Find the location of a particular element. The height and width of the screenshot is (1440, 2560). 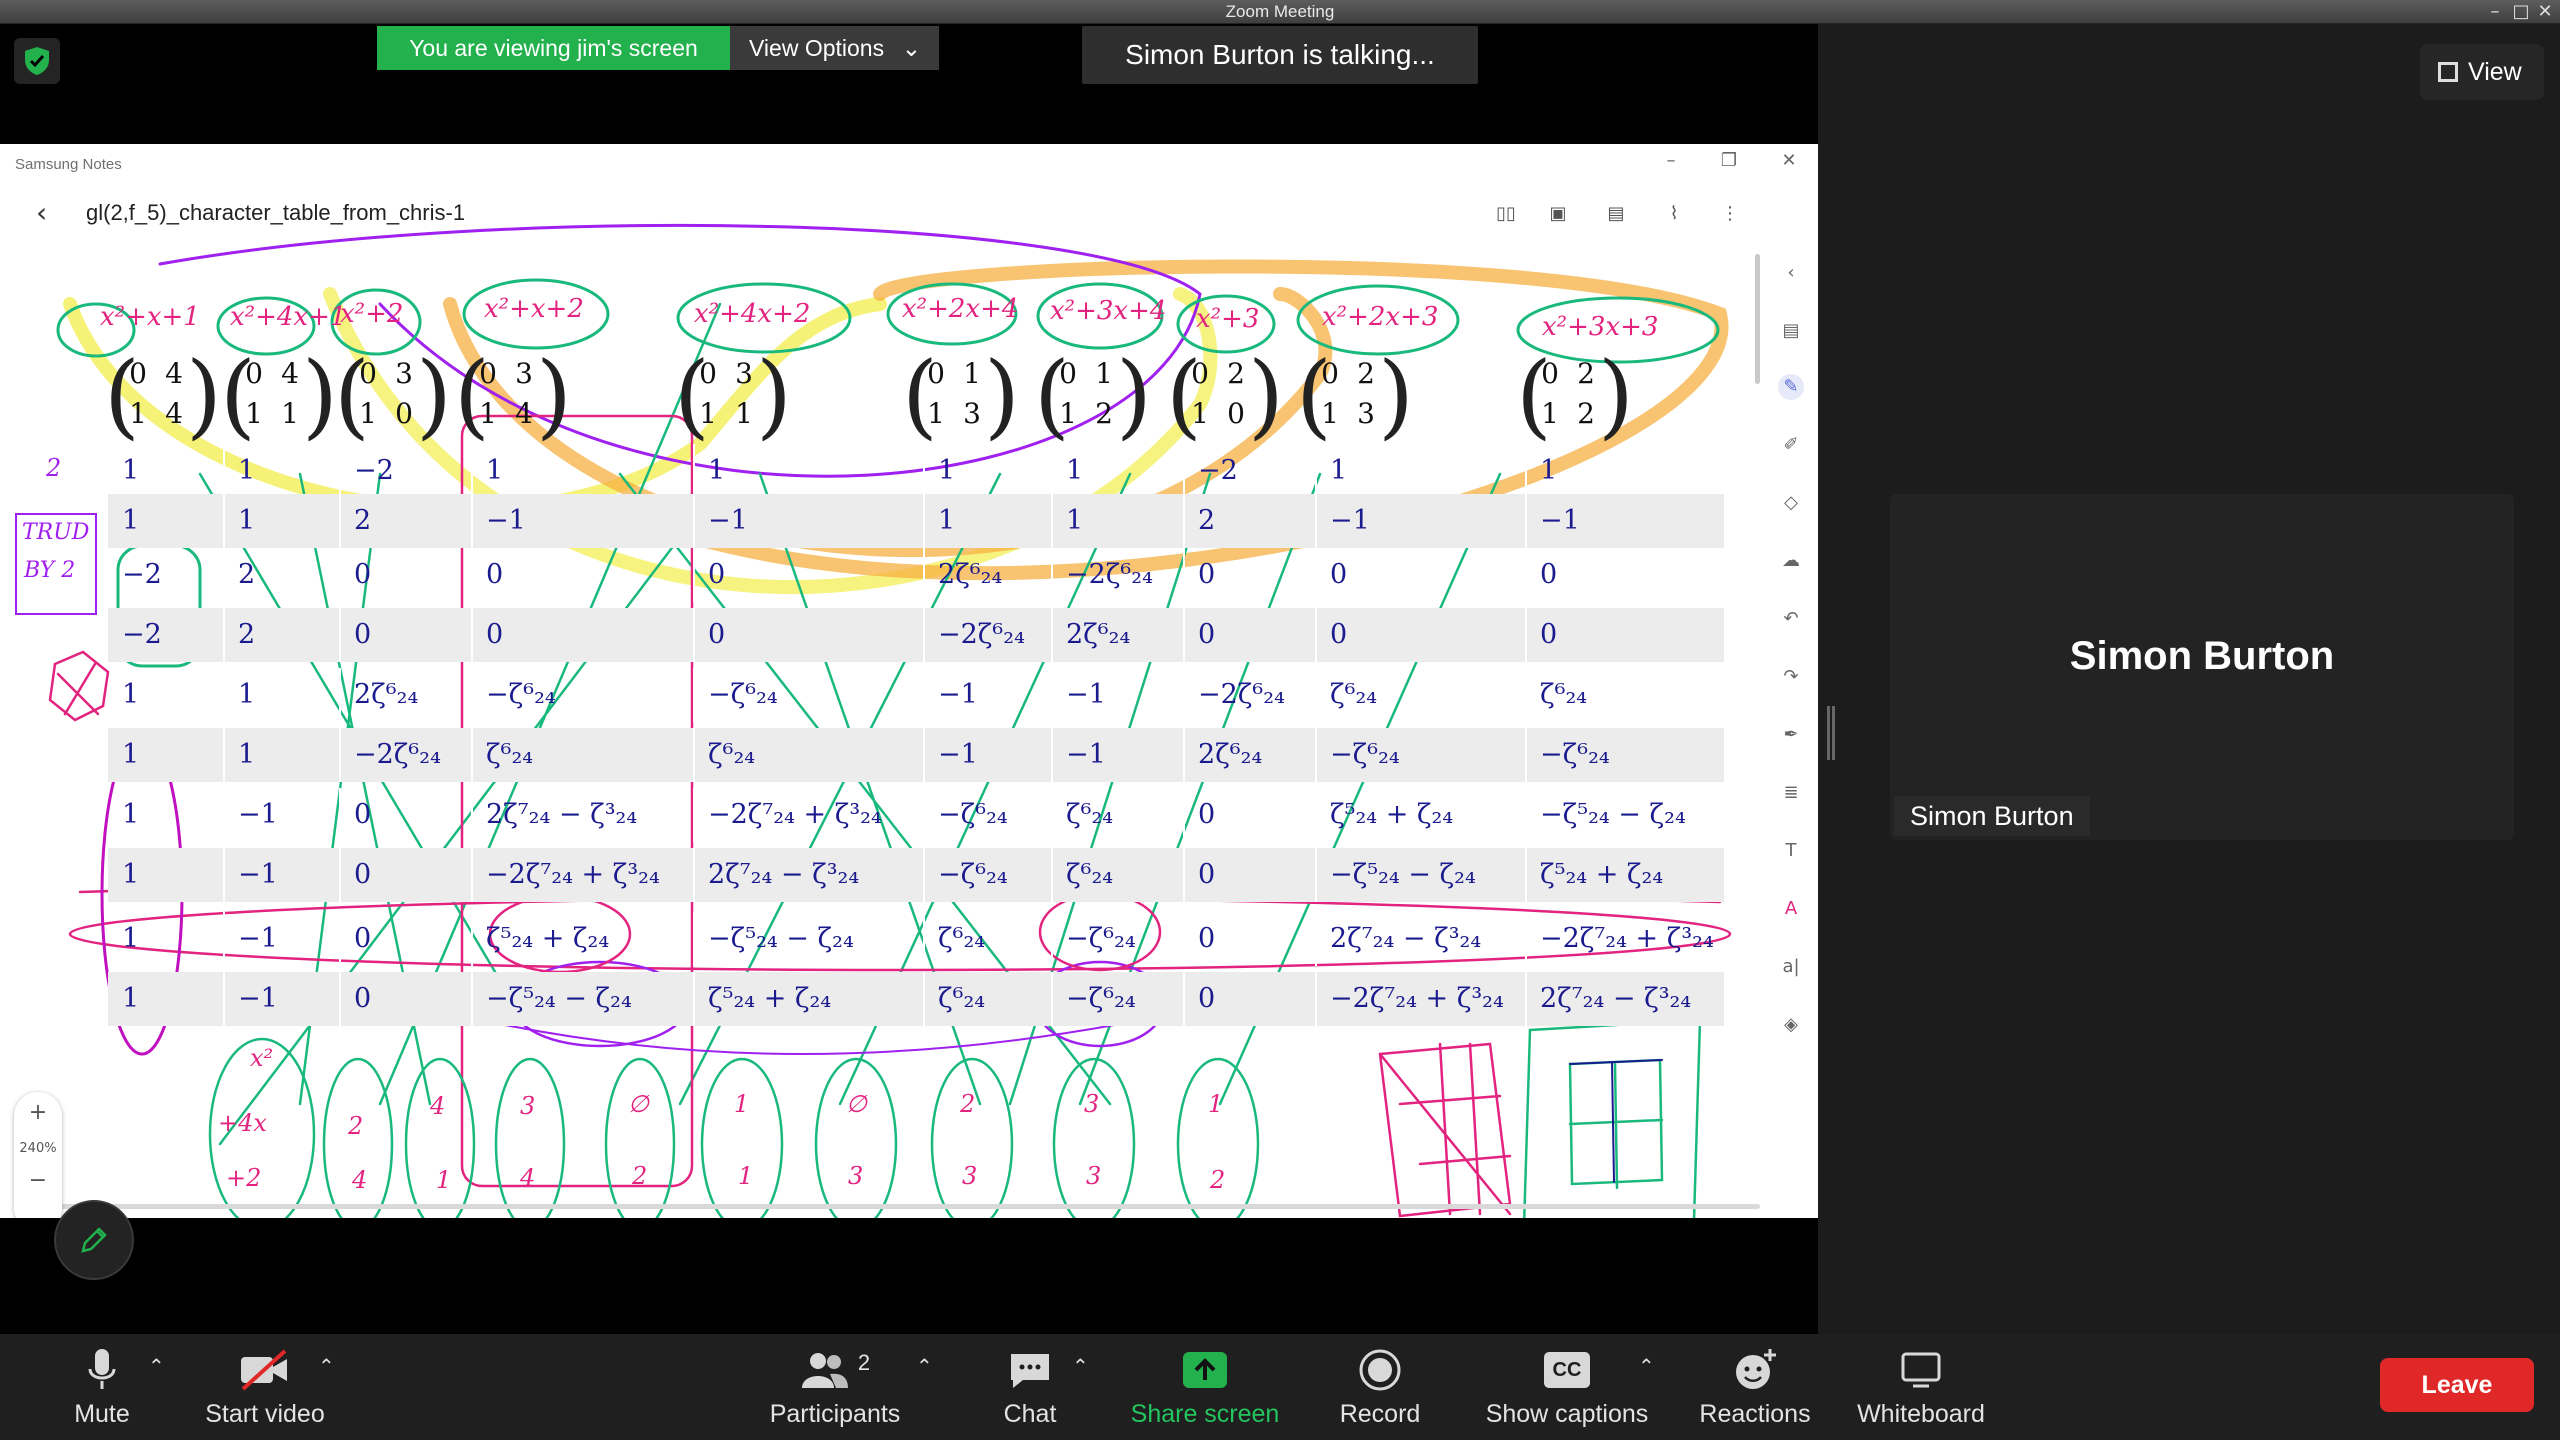

pink-hex-doodle is located at coordinates (79, 686).